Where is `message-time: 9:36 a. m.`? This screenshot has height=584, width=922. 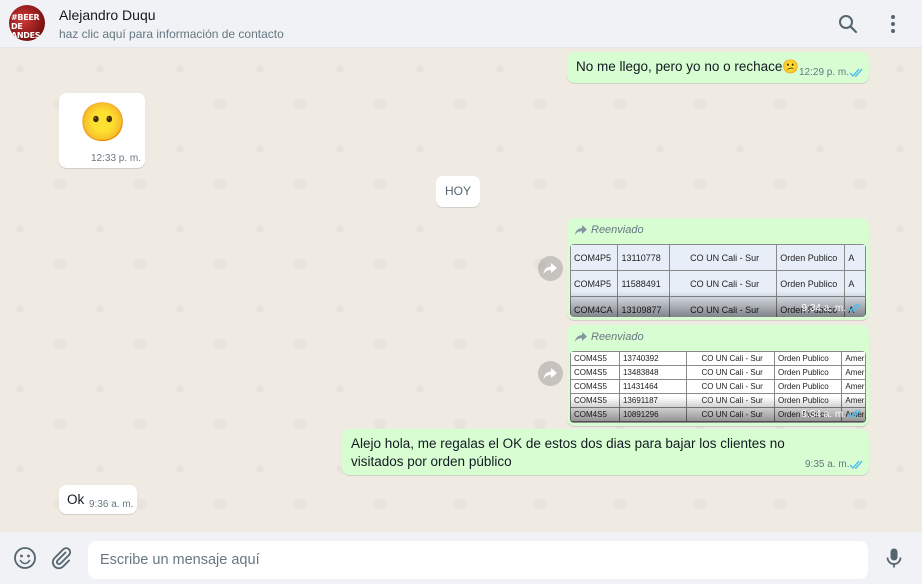 message-time: 9:36 a. m. is located at coordinates (111, 504).